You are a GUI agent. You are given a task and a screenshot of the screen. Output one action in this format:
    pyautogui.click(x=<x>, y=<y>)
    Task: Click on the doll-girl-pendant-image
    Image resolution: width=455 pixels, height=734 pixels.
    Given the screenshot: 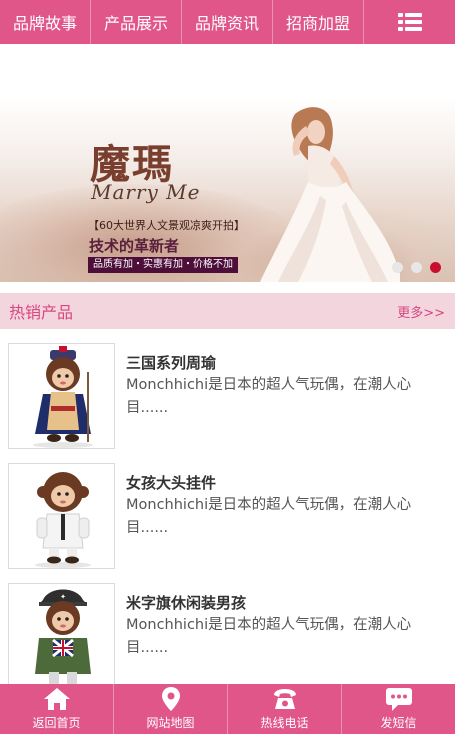 What is the action you would take?
    pyautogui.click(x=61, y=516)
    